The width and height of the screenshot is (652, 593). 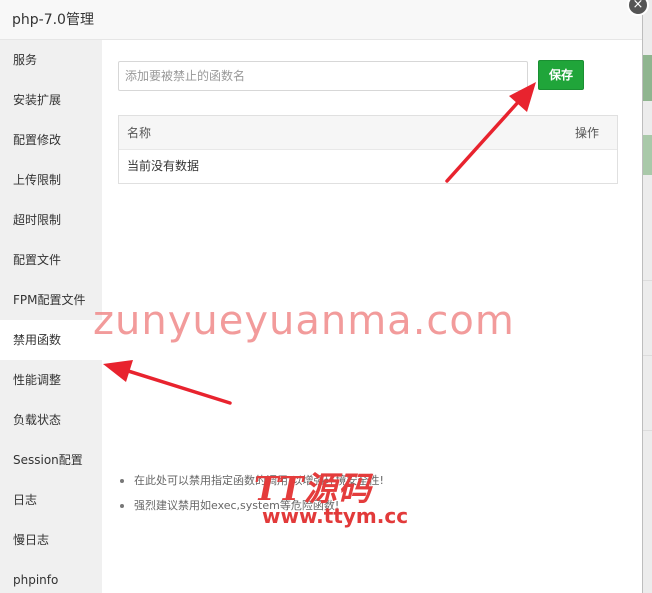 What do you see at coordinates (51, 540) in the screenshot?
I see `sidebar-item-slow-log: 慢日志` at bounding box center [51, 540].